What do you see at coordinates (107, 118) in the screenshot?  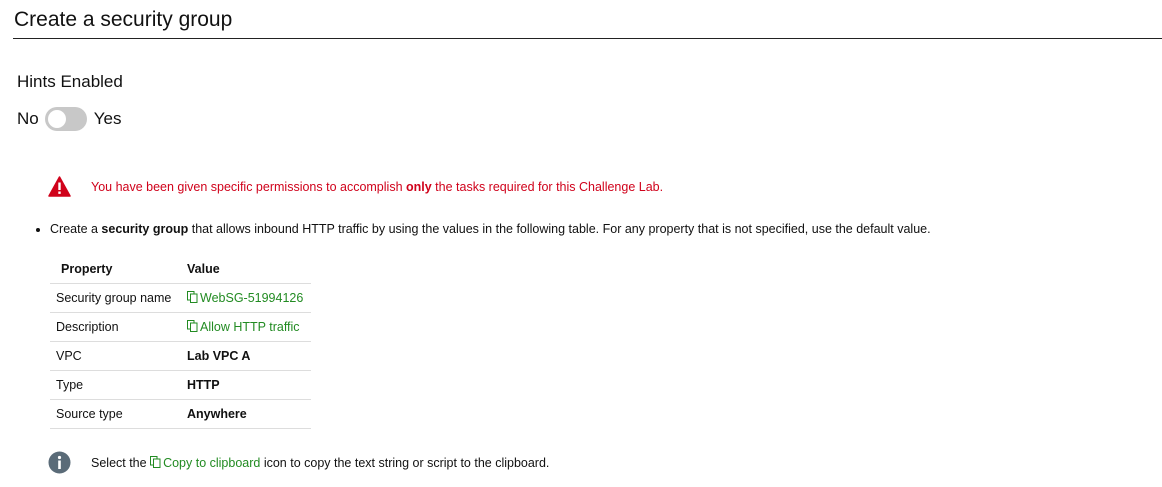 I see `toggle-yes-label: Yes` at bounding box center [107, 118].